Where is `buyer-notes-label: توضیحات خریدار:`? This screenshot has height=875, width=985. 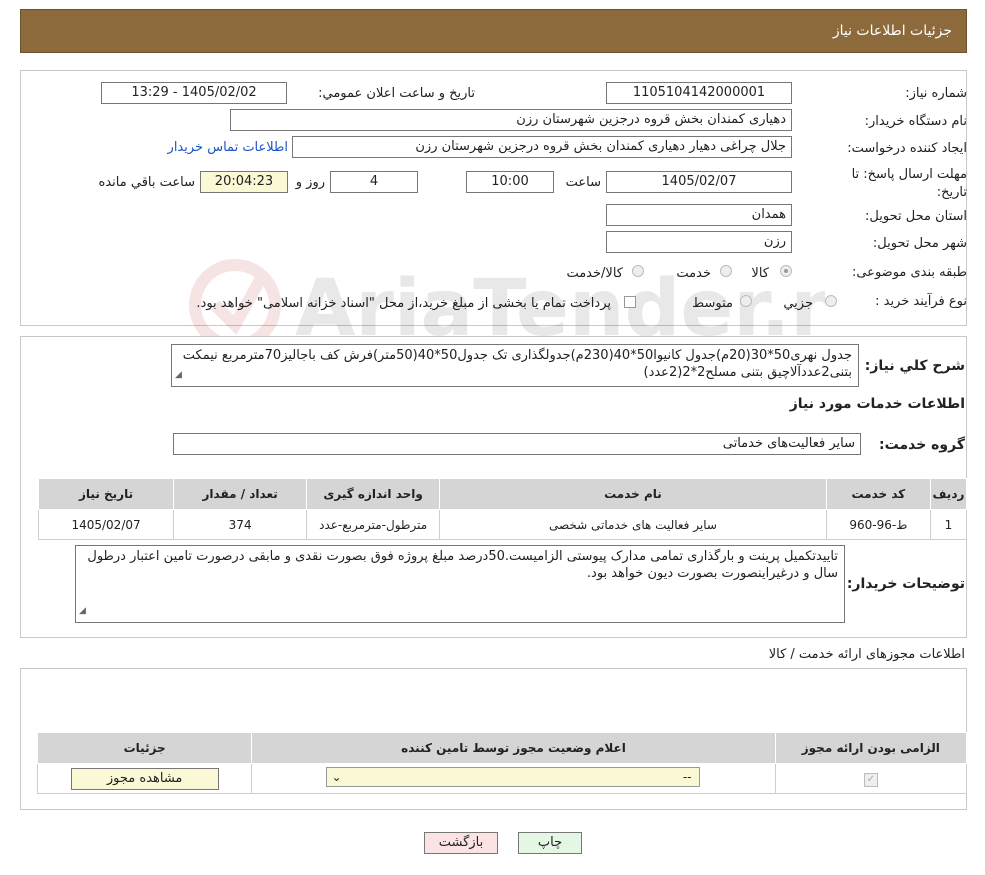
buyer-notes-label: توضیحات خریدار: is located at coordinates (905, 584).